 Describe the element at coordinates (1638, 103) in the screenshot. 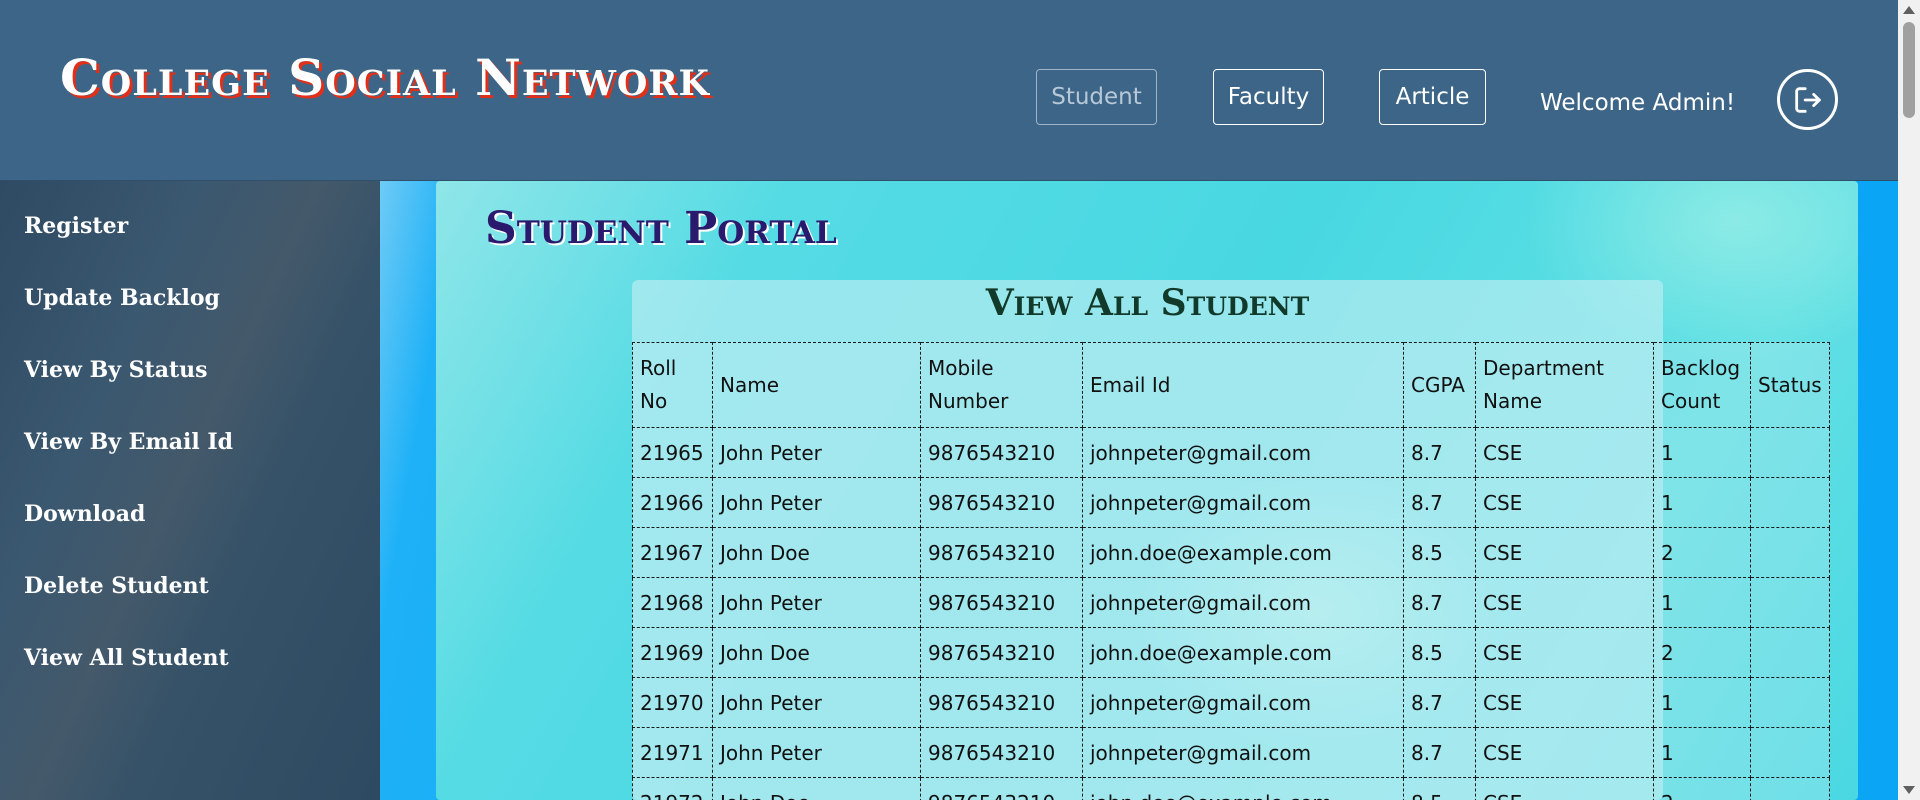

I see `welcome-text: Welcome Admin!` at that location.